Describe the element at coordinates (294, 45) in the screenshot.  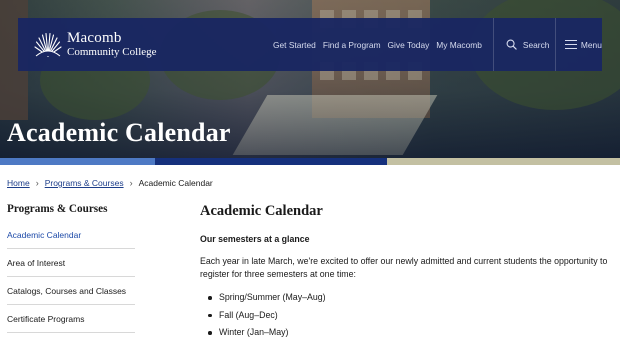
I see `nav-get-started: Get Started` at that location.